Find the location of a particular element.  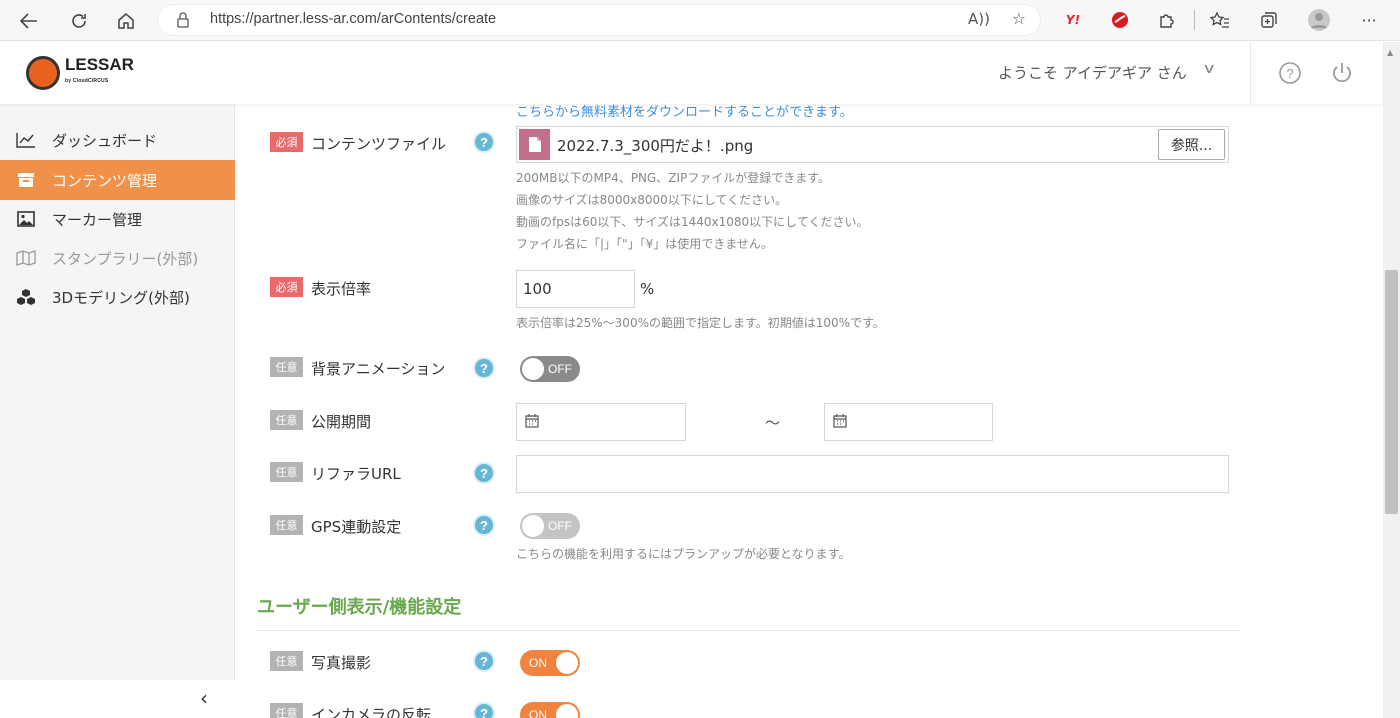

lessar-logo-mark-icon is located at coordinates (43, 73).